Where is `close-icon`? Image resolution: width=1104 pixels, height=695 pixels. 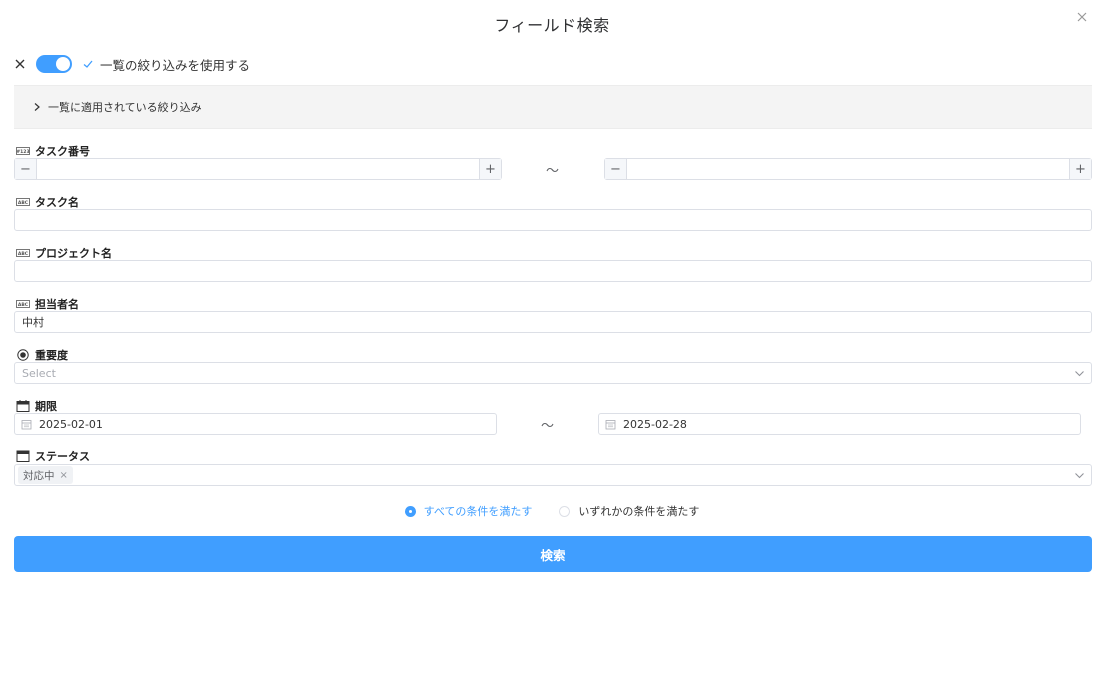 close-icon is located at coordinates (1082, 17).